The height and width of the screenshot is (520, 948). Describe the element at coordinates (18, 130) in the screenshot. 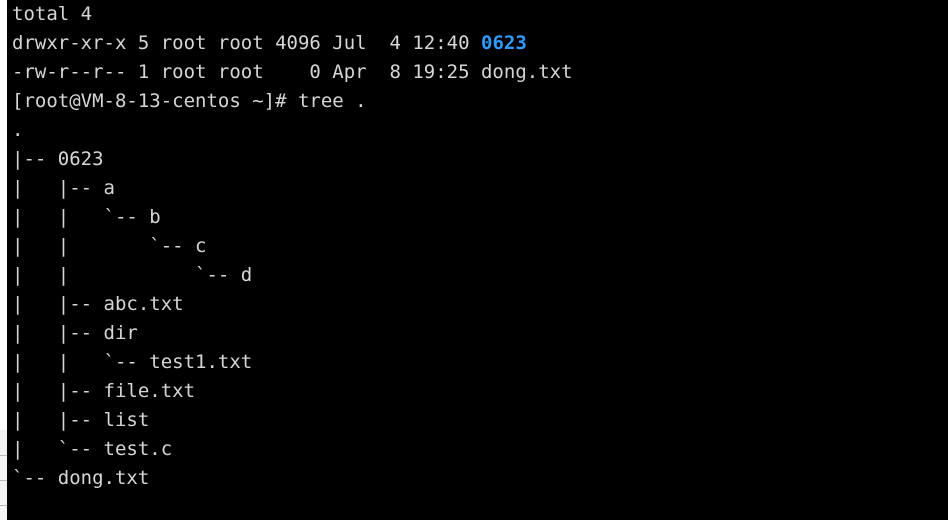

I see `line-tree-root-segment: .` at that location.